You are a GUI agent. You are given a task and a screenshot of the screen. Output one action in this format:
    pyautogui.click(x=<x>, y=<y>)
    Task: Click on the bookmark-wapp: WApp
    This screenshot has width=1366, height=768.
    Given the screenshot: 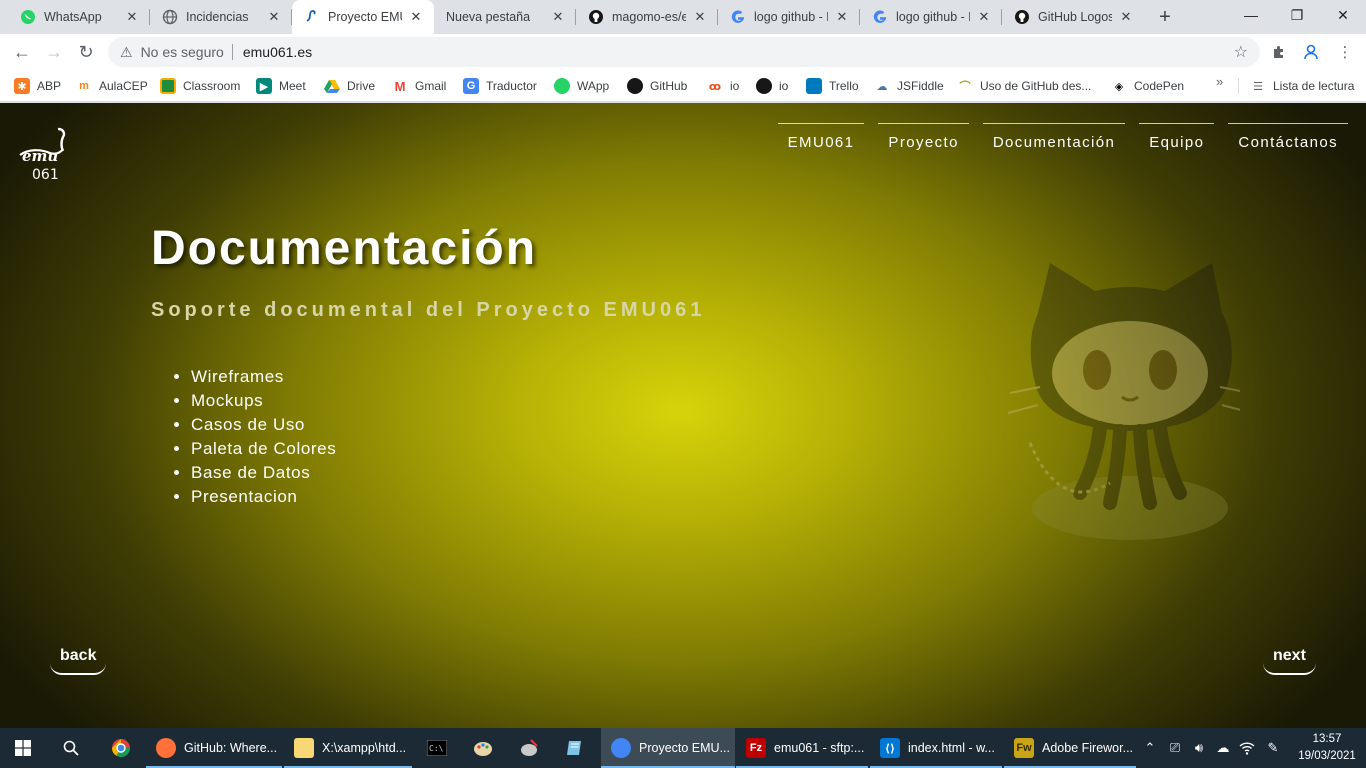 What is the action you would take?
    pyautogui.click(x=581, y=86)
    